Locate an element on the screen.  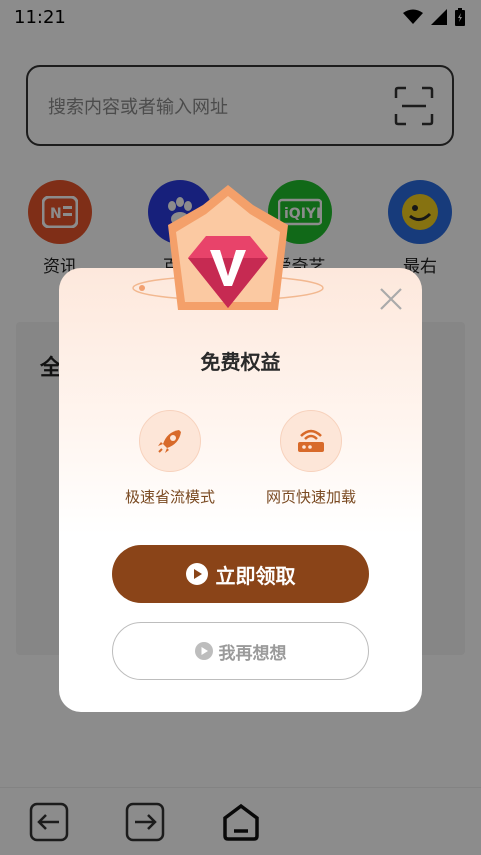
dialog-title: 免费权益 is located at coordinates (240, 362).